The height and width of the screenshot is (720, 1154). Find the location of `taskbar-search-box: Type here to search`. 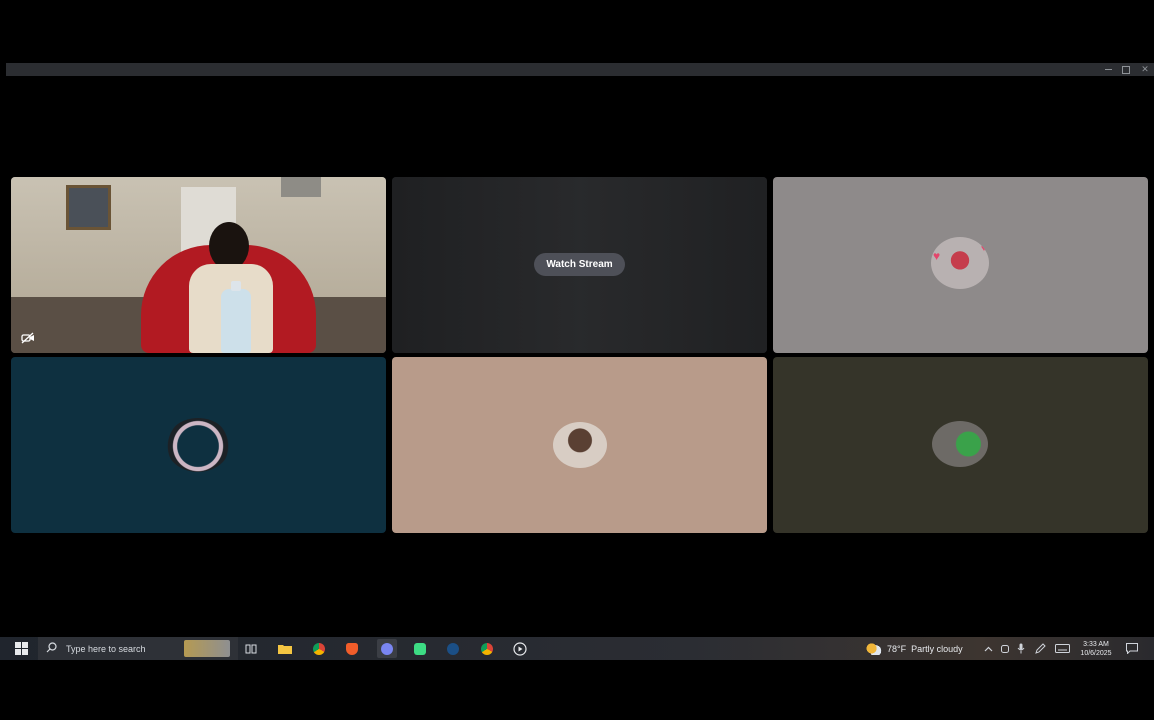

taskbar-search-box: Type here to search is located at coordinates (138, 648).